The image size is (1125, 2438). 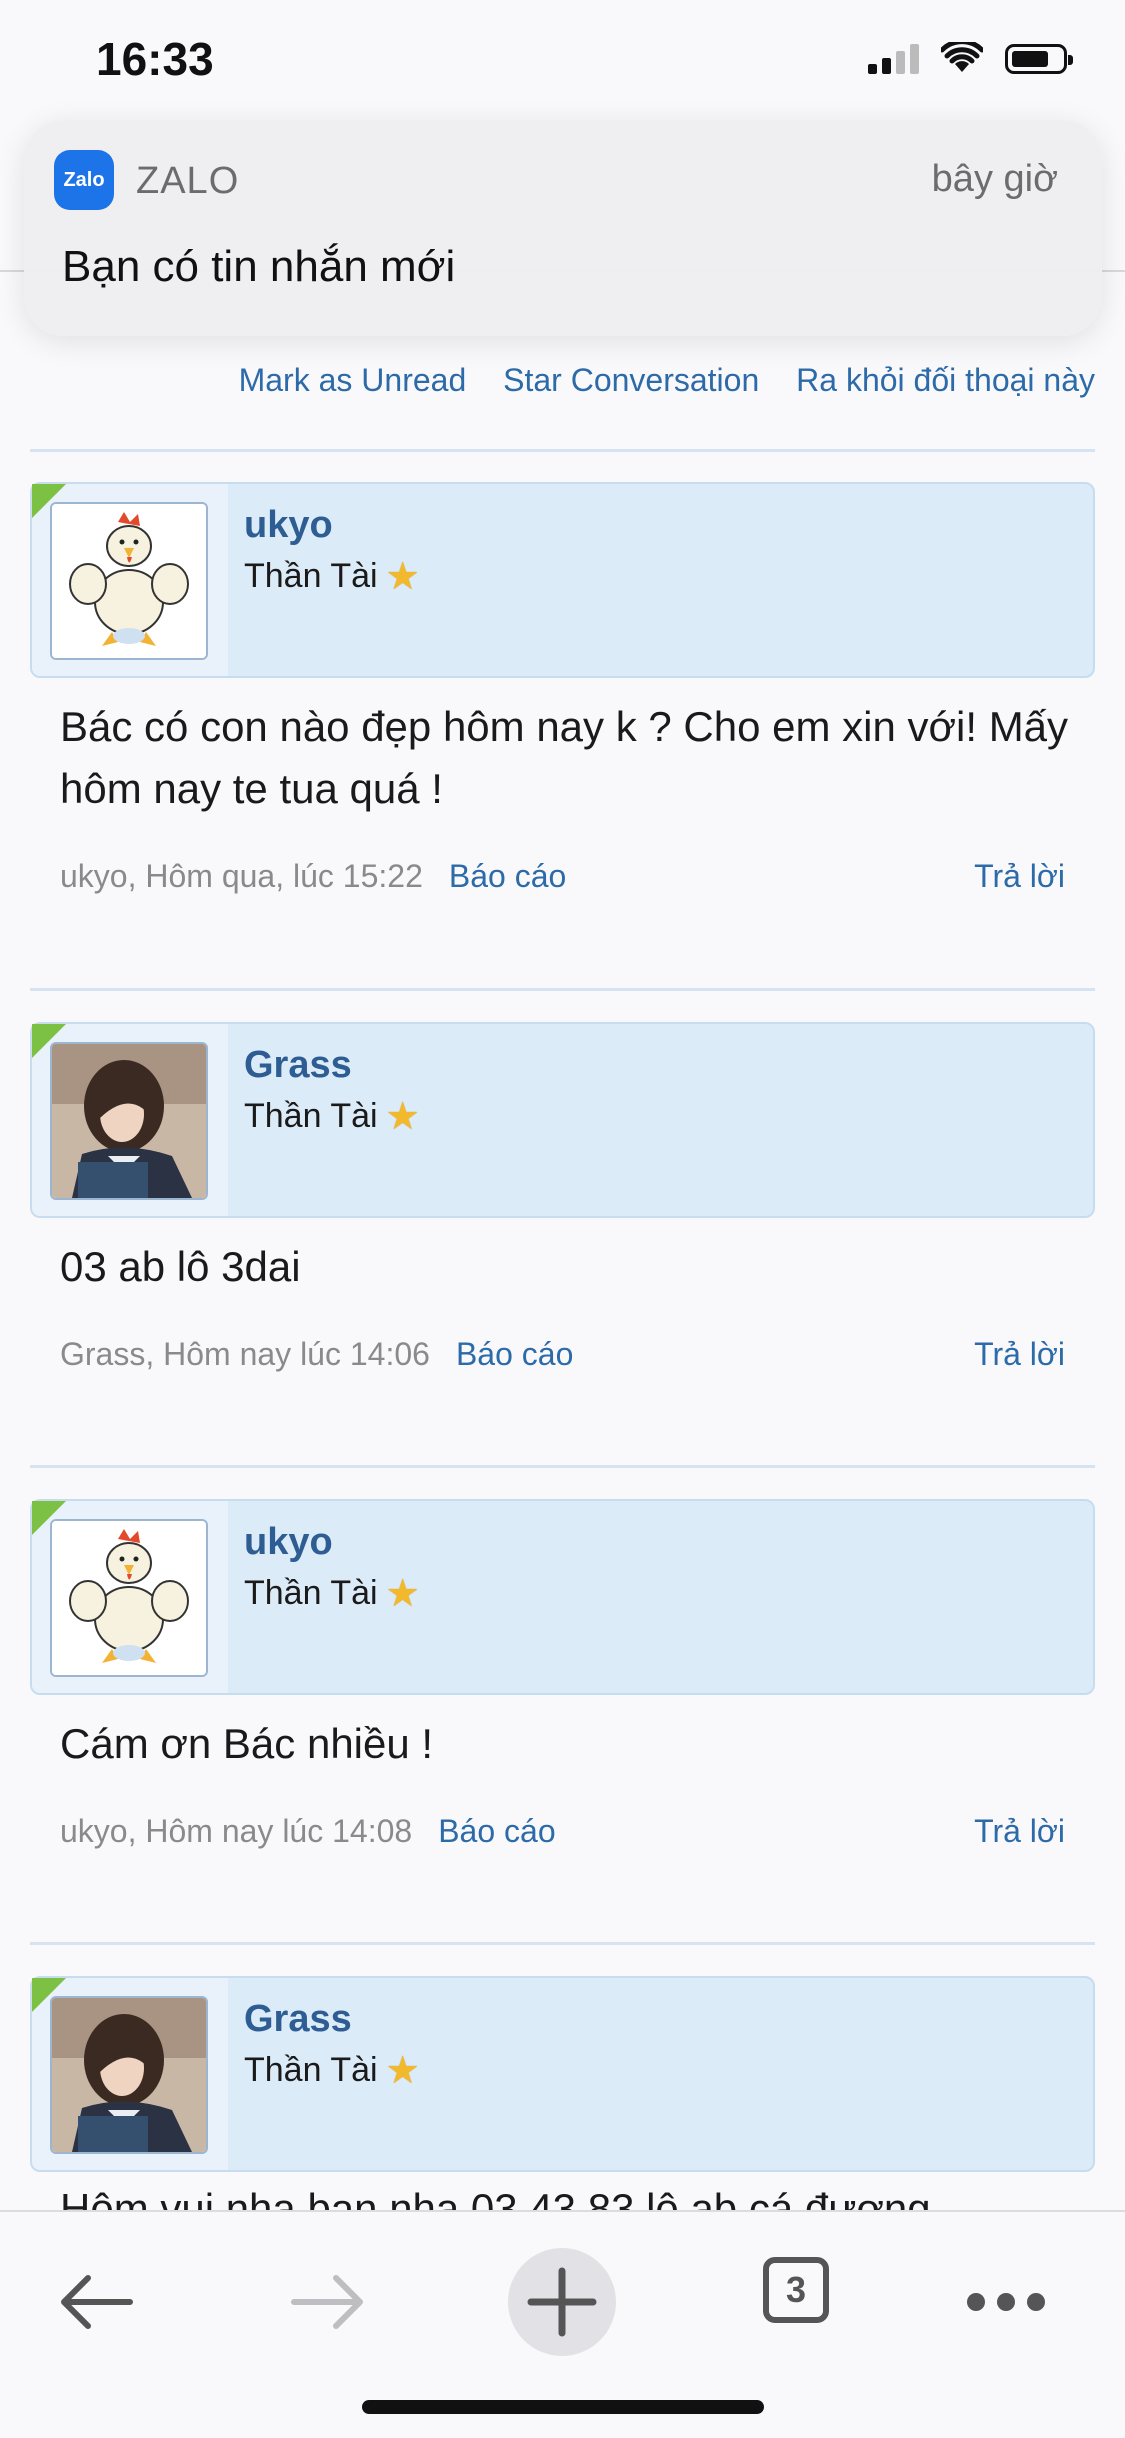 What do you see at coordinates (563, 2407) in the screenshot?
I see `home-indicator` at bounding box center [563, 2407].